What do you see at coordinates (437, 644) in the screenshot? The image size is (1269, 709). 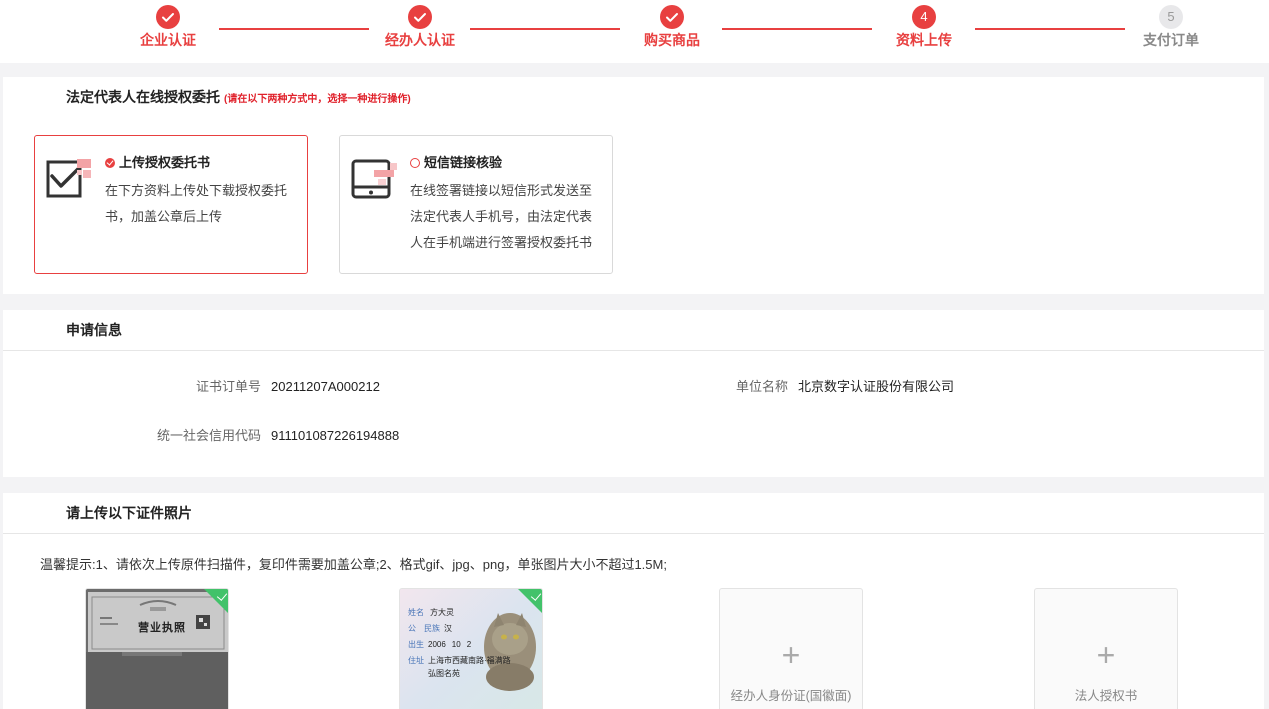 I see `id-birth-year: 2006` at bounding box center [437, 644].